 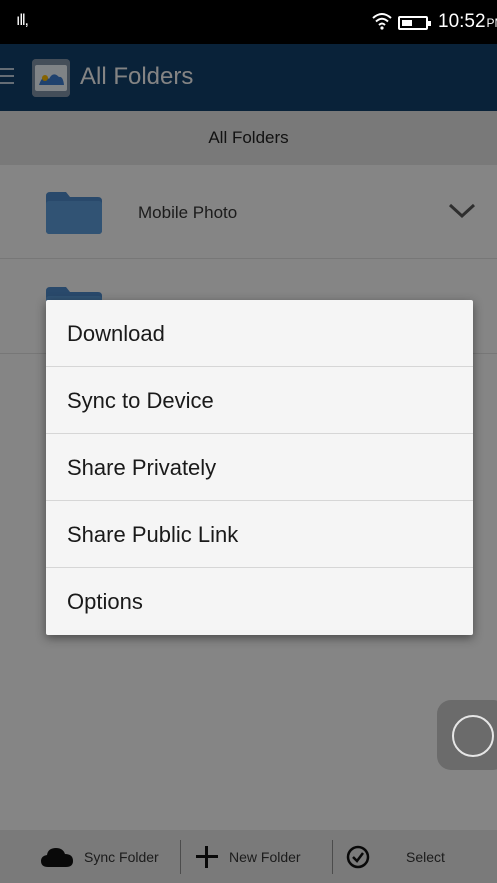 I want to click on circle-icon, so click(x=473, y=736).